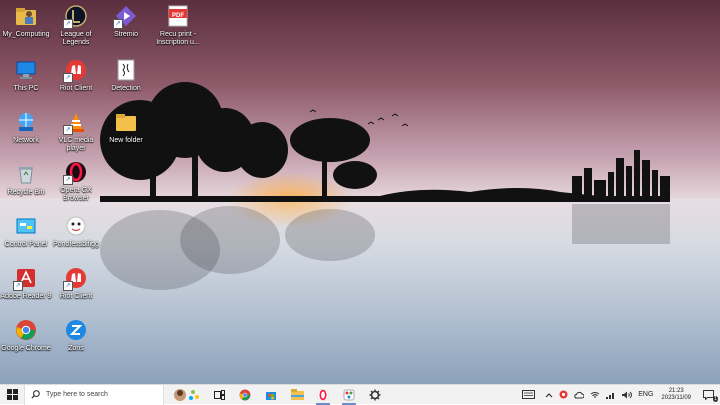  Describe the element at coordinates (26, 88) in the screenshot. I see `icon-label: This PC` at that location.